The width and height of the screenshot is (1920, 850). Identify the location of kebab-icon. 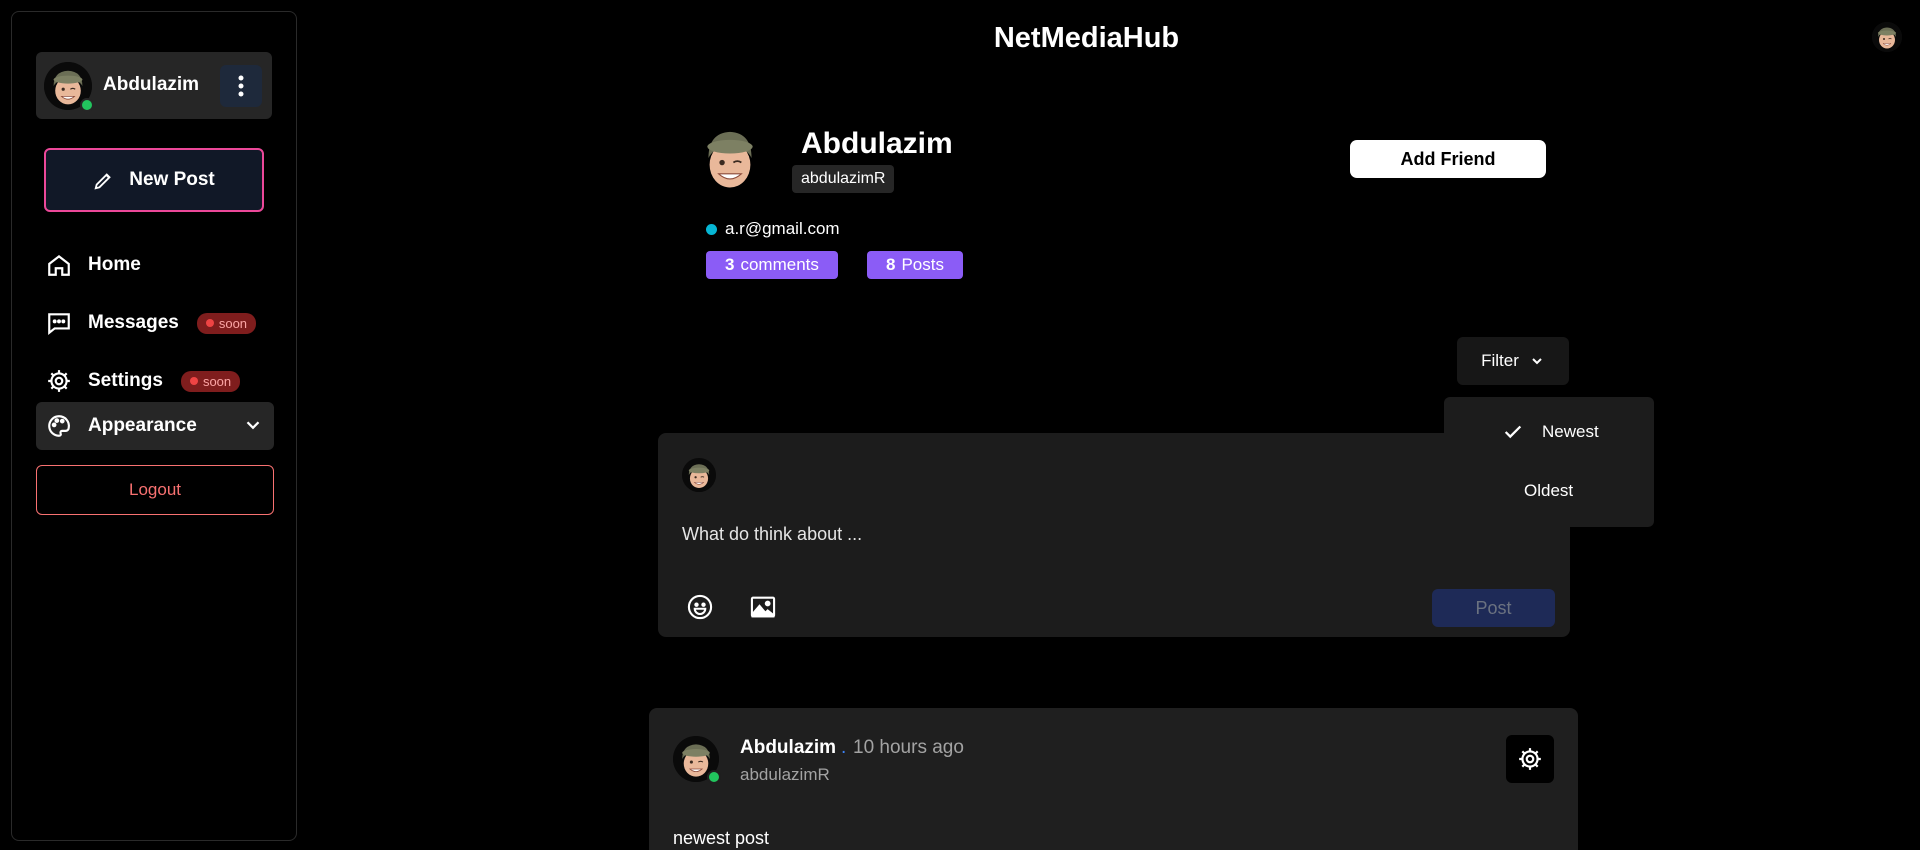
(241, 86).